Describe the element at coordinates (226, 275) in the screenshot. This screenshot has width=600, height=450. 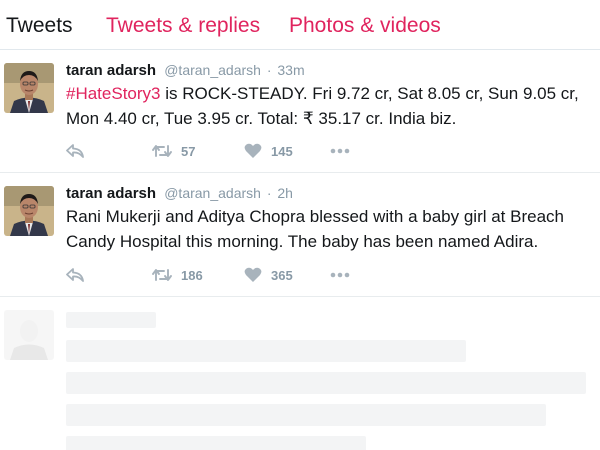
I see `tweet-actions: 186 365` at that location.